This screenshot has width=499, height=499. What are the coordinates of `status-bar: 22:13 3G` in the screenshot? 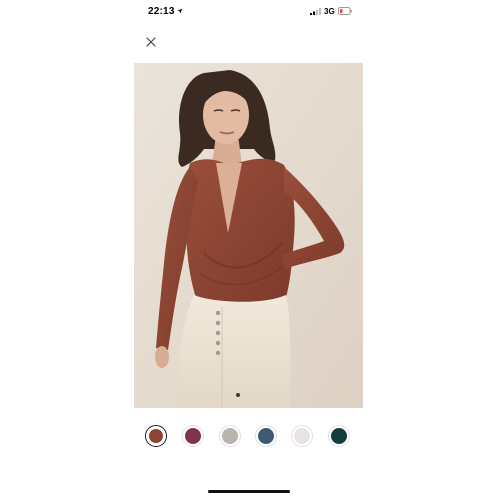 It's located at (249, 13).